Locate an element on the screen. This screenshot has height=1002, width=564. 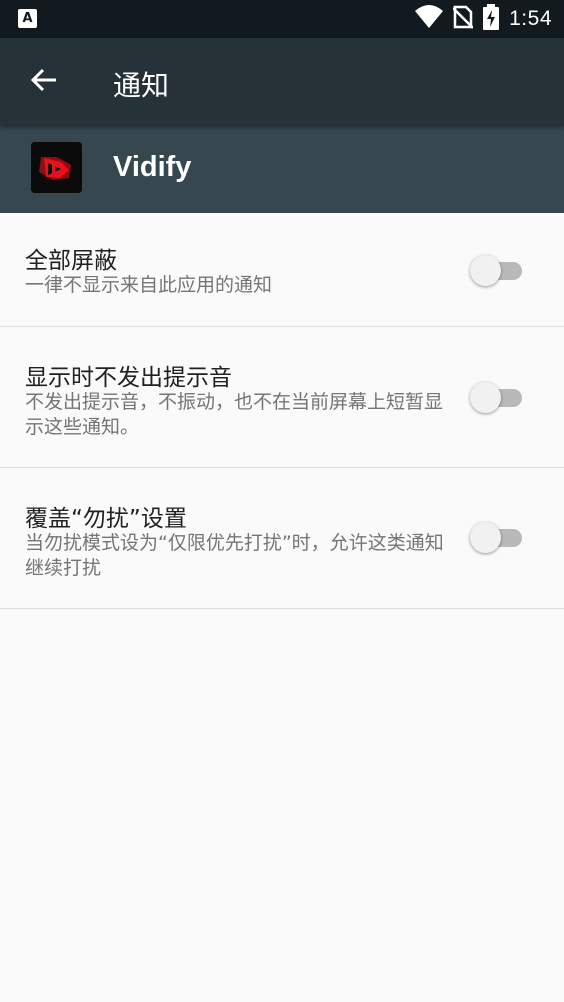
app-bar: 通知 is located at coordinates (282, 82).